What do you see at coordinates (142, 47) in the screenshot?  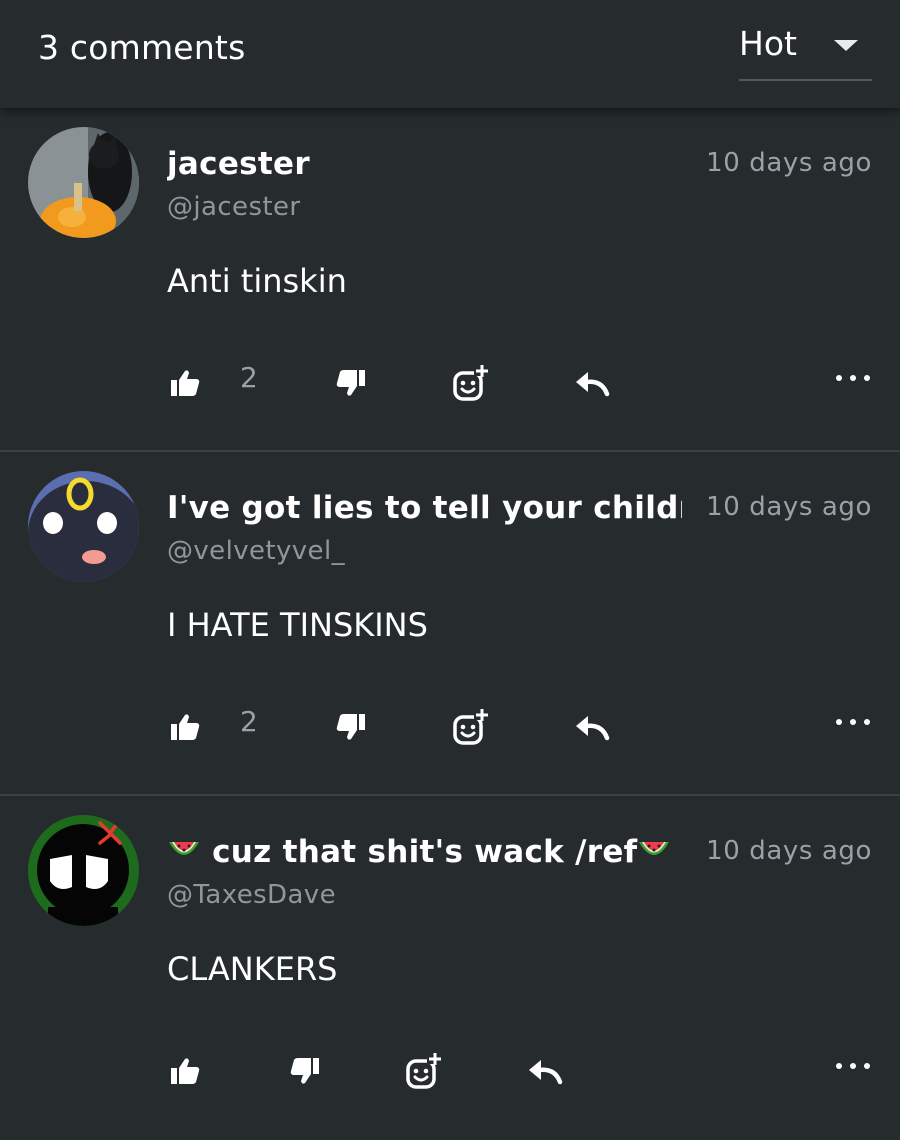 I see `comment-count: 3 comments` at bounding box center [142, 47].